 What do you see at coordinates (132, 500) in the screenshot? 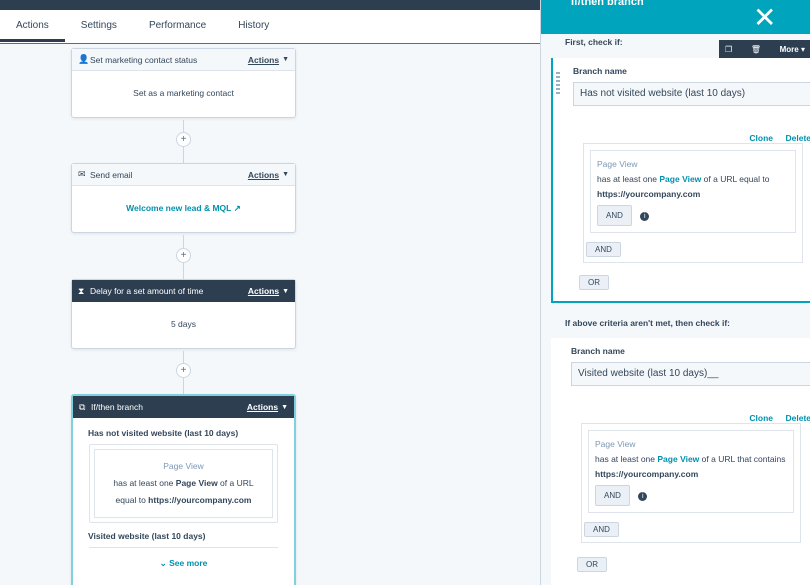
I see `filter-text: equal to` at bounding box center [132, 500].